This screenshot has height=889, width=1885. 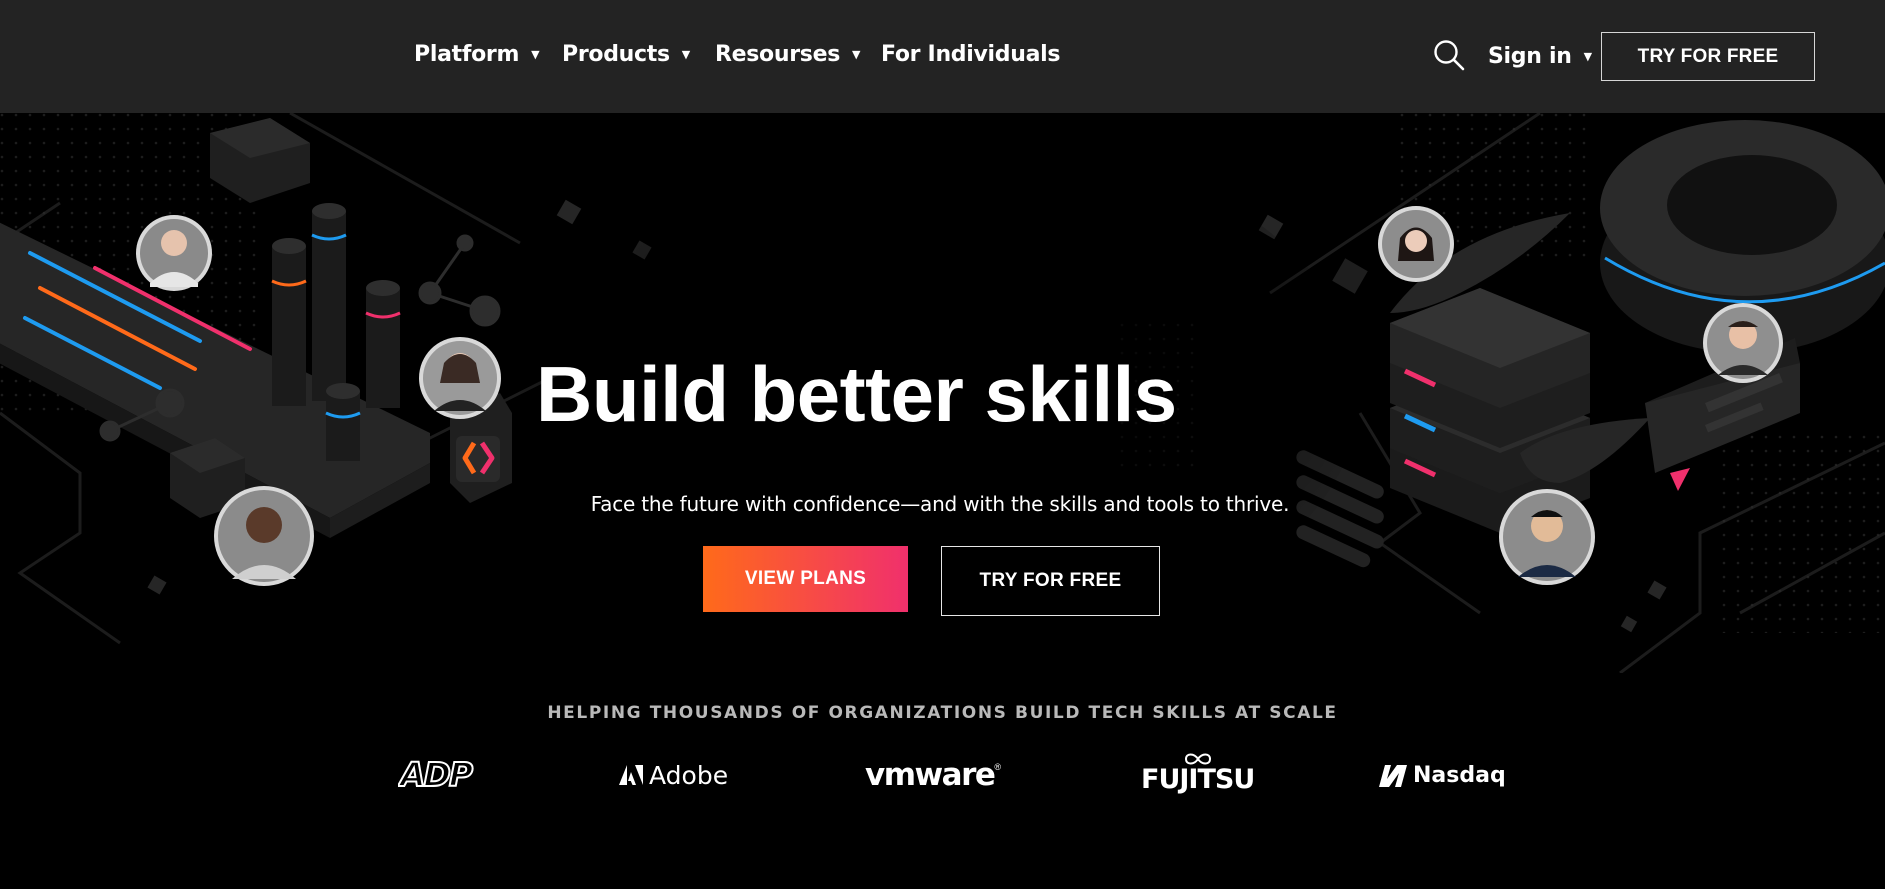 What do you see at coordinates (1050, 581) in the screenshot?
I see `try-for-free-hero-button: TRY FOR FREE` at bounding box center [1050, 581].